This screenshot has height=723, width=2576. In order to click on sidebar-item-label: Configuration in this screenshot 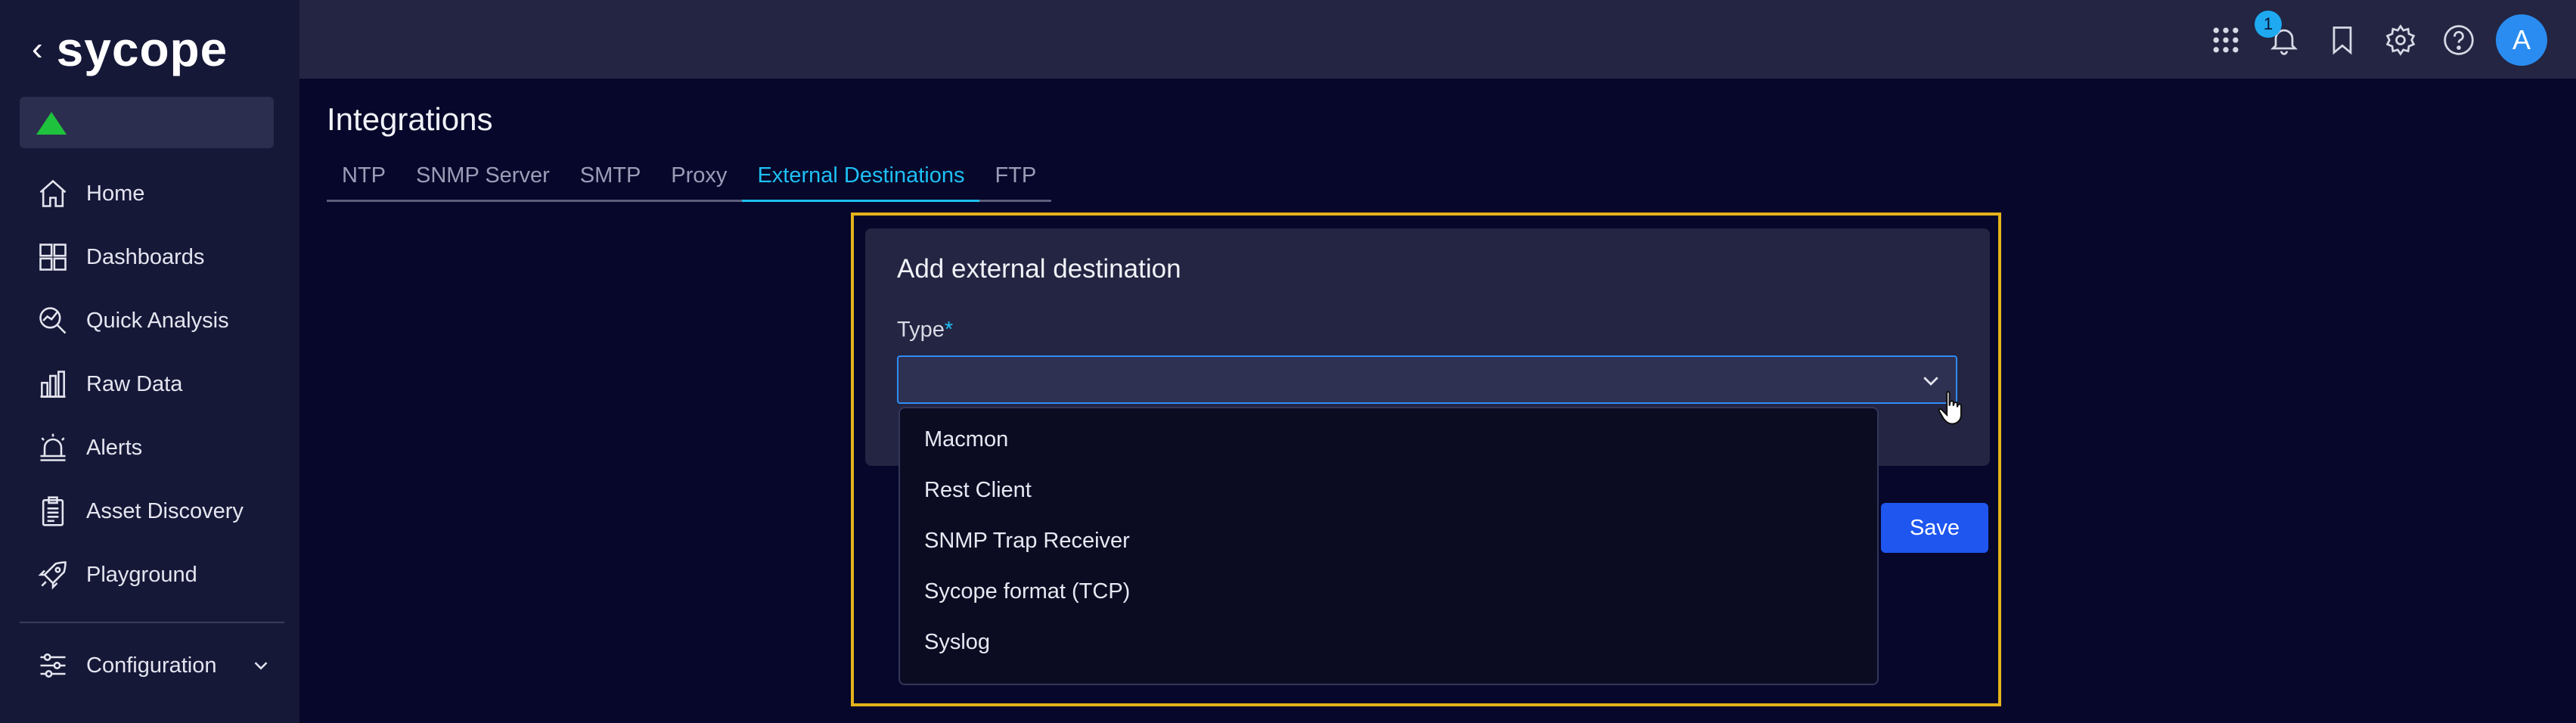, I will do `click(151, 665)`.